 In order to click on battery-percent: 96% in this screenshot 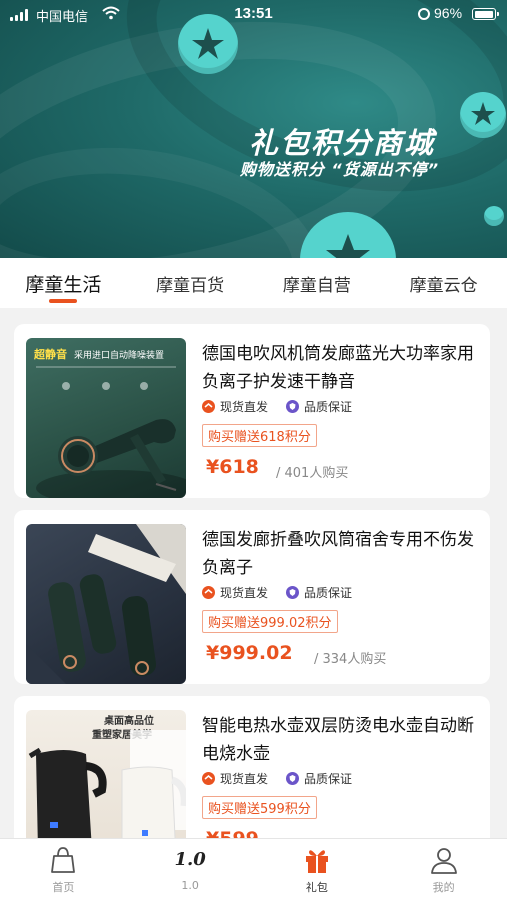, I will do `click(448, 13)`.